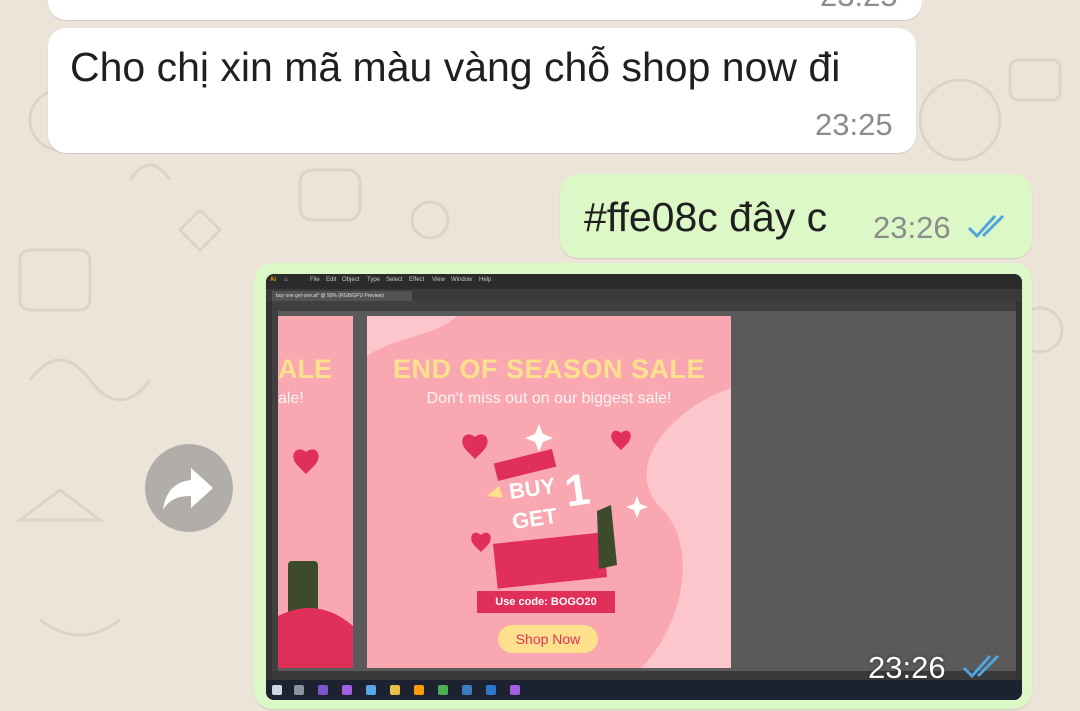  What do you see at coordinates (374, 280) in the screenshot?
I see `menu-type: Type` at bounding box center [374, 280].